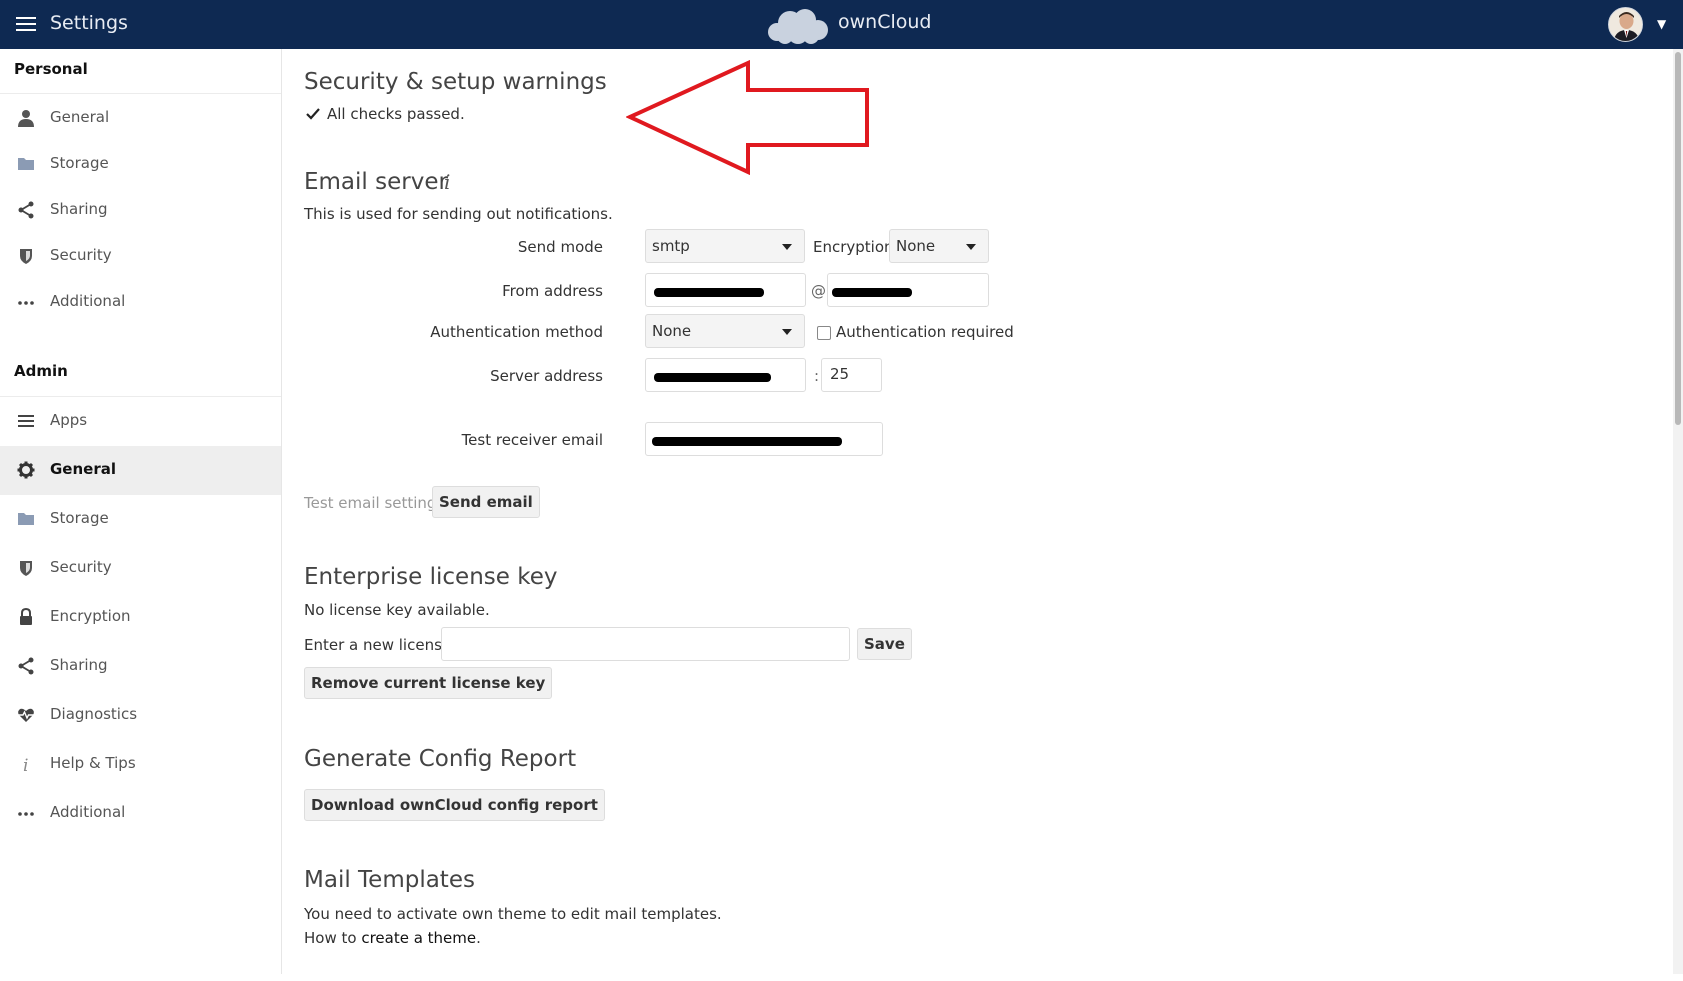  I want to click on checkmark-icon, so click(313, 114).